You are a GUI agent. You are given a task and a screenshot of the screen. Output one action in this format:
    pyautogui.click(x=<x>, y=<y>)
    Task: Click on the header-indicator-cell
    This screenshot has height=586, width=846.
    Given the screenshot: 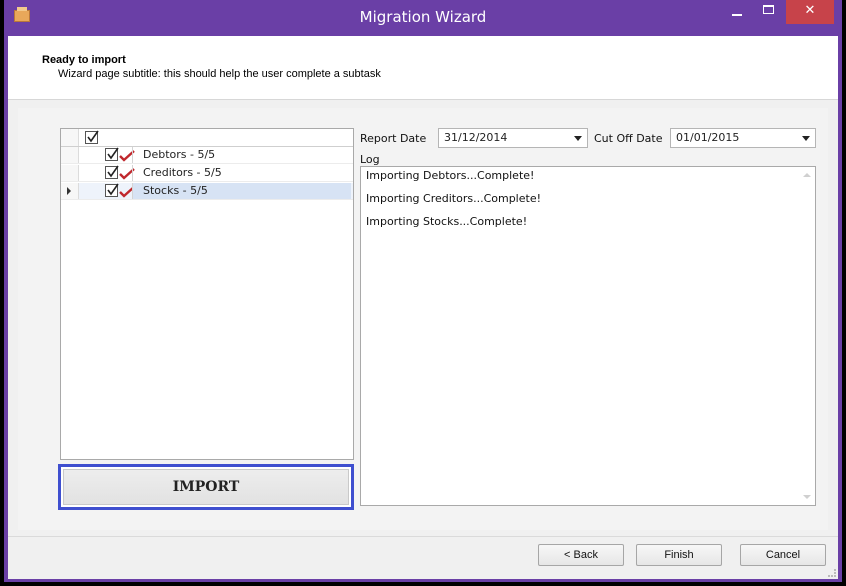 What is the action you would take?
    pyautogui.click(x=70, y=137)
    